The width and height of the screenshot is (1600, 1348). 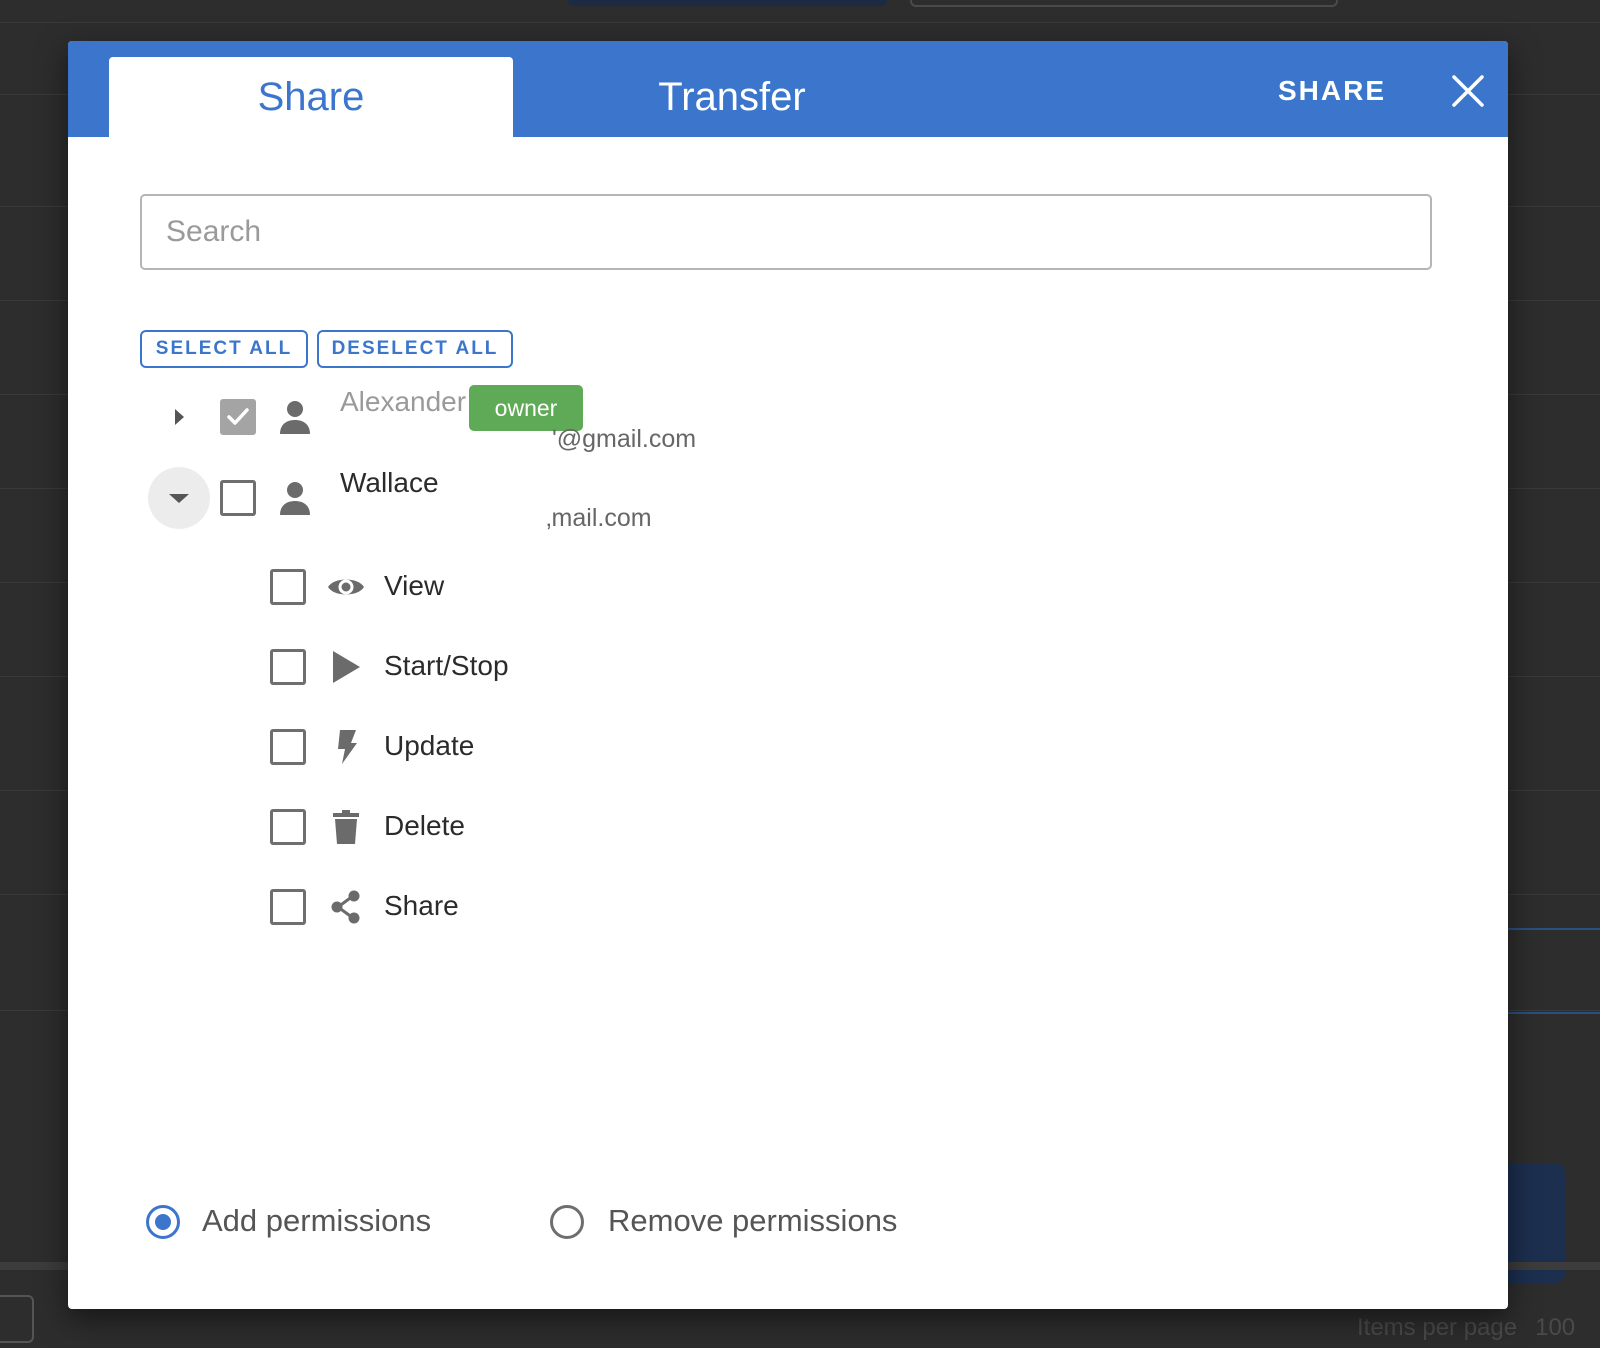 What do you see at coordinates (446, 665) in the screenshot?
I see `permission-label: Start/Stop` at bounding box center [446, 665].